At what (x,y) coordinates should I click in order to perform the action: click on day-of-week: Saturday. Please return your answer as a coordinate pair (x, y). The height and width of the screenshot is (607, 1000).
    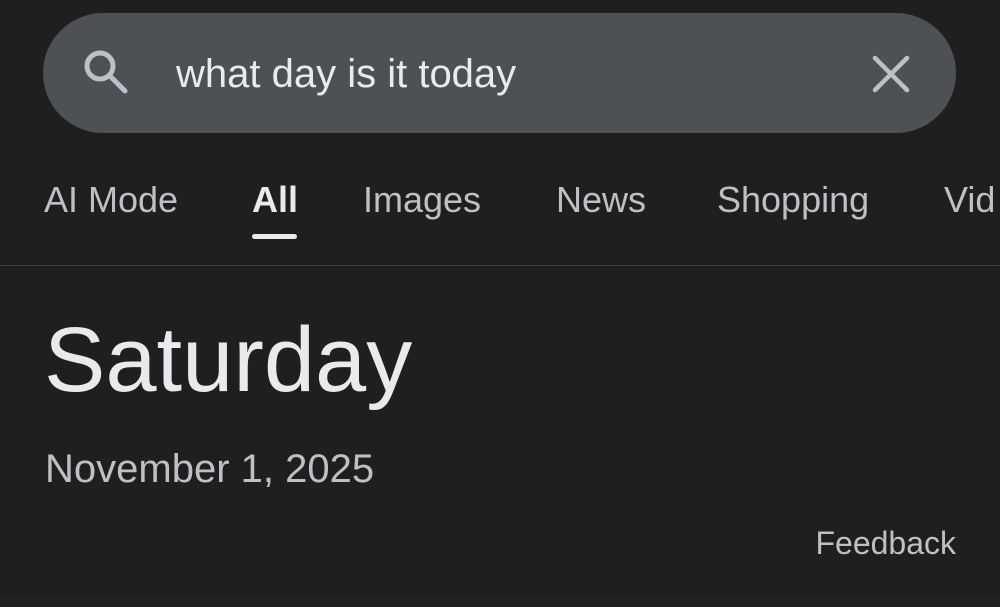
    Looking at the image, I should click on (228, 360).